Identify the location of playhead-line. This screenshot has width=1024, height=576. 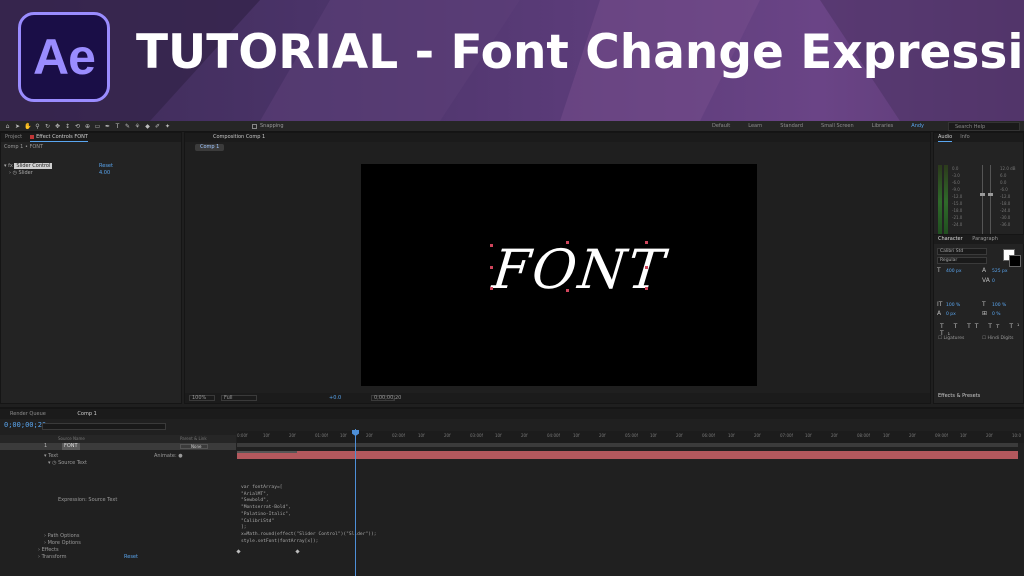
(355, 502).